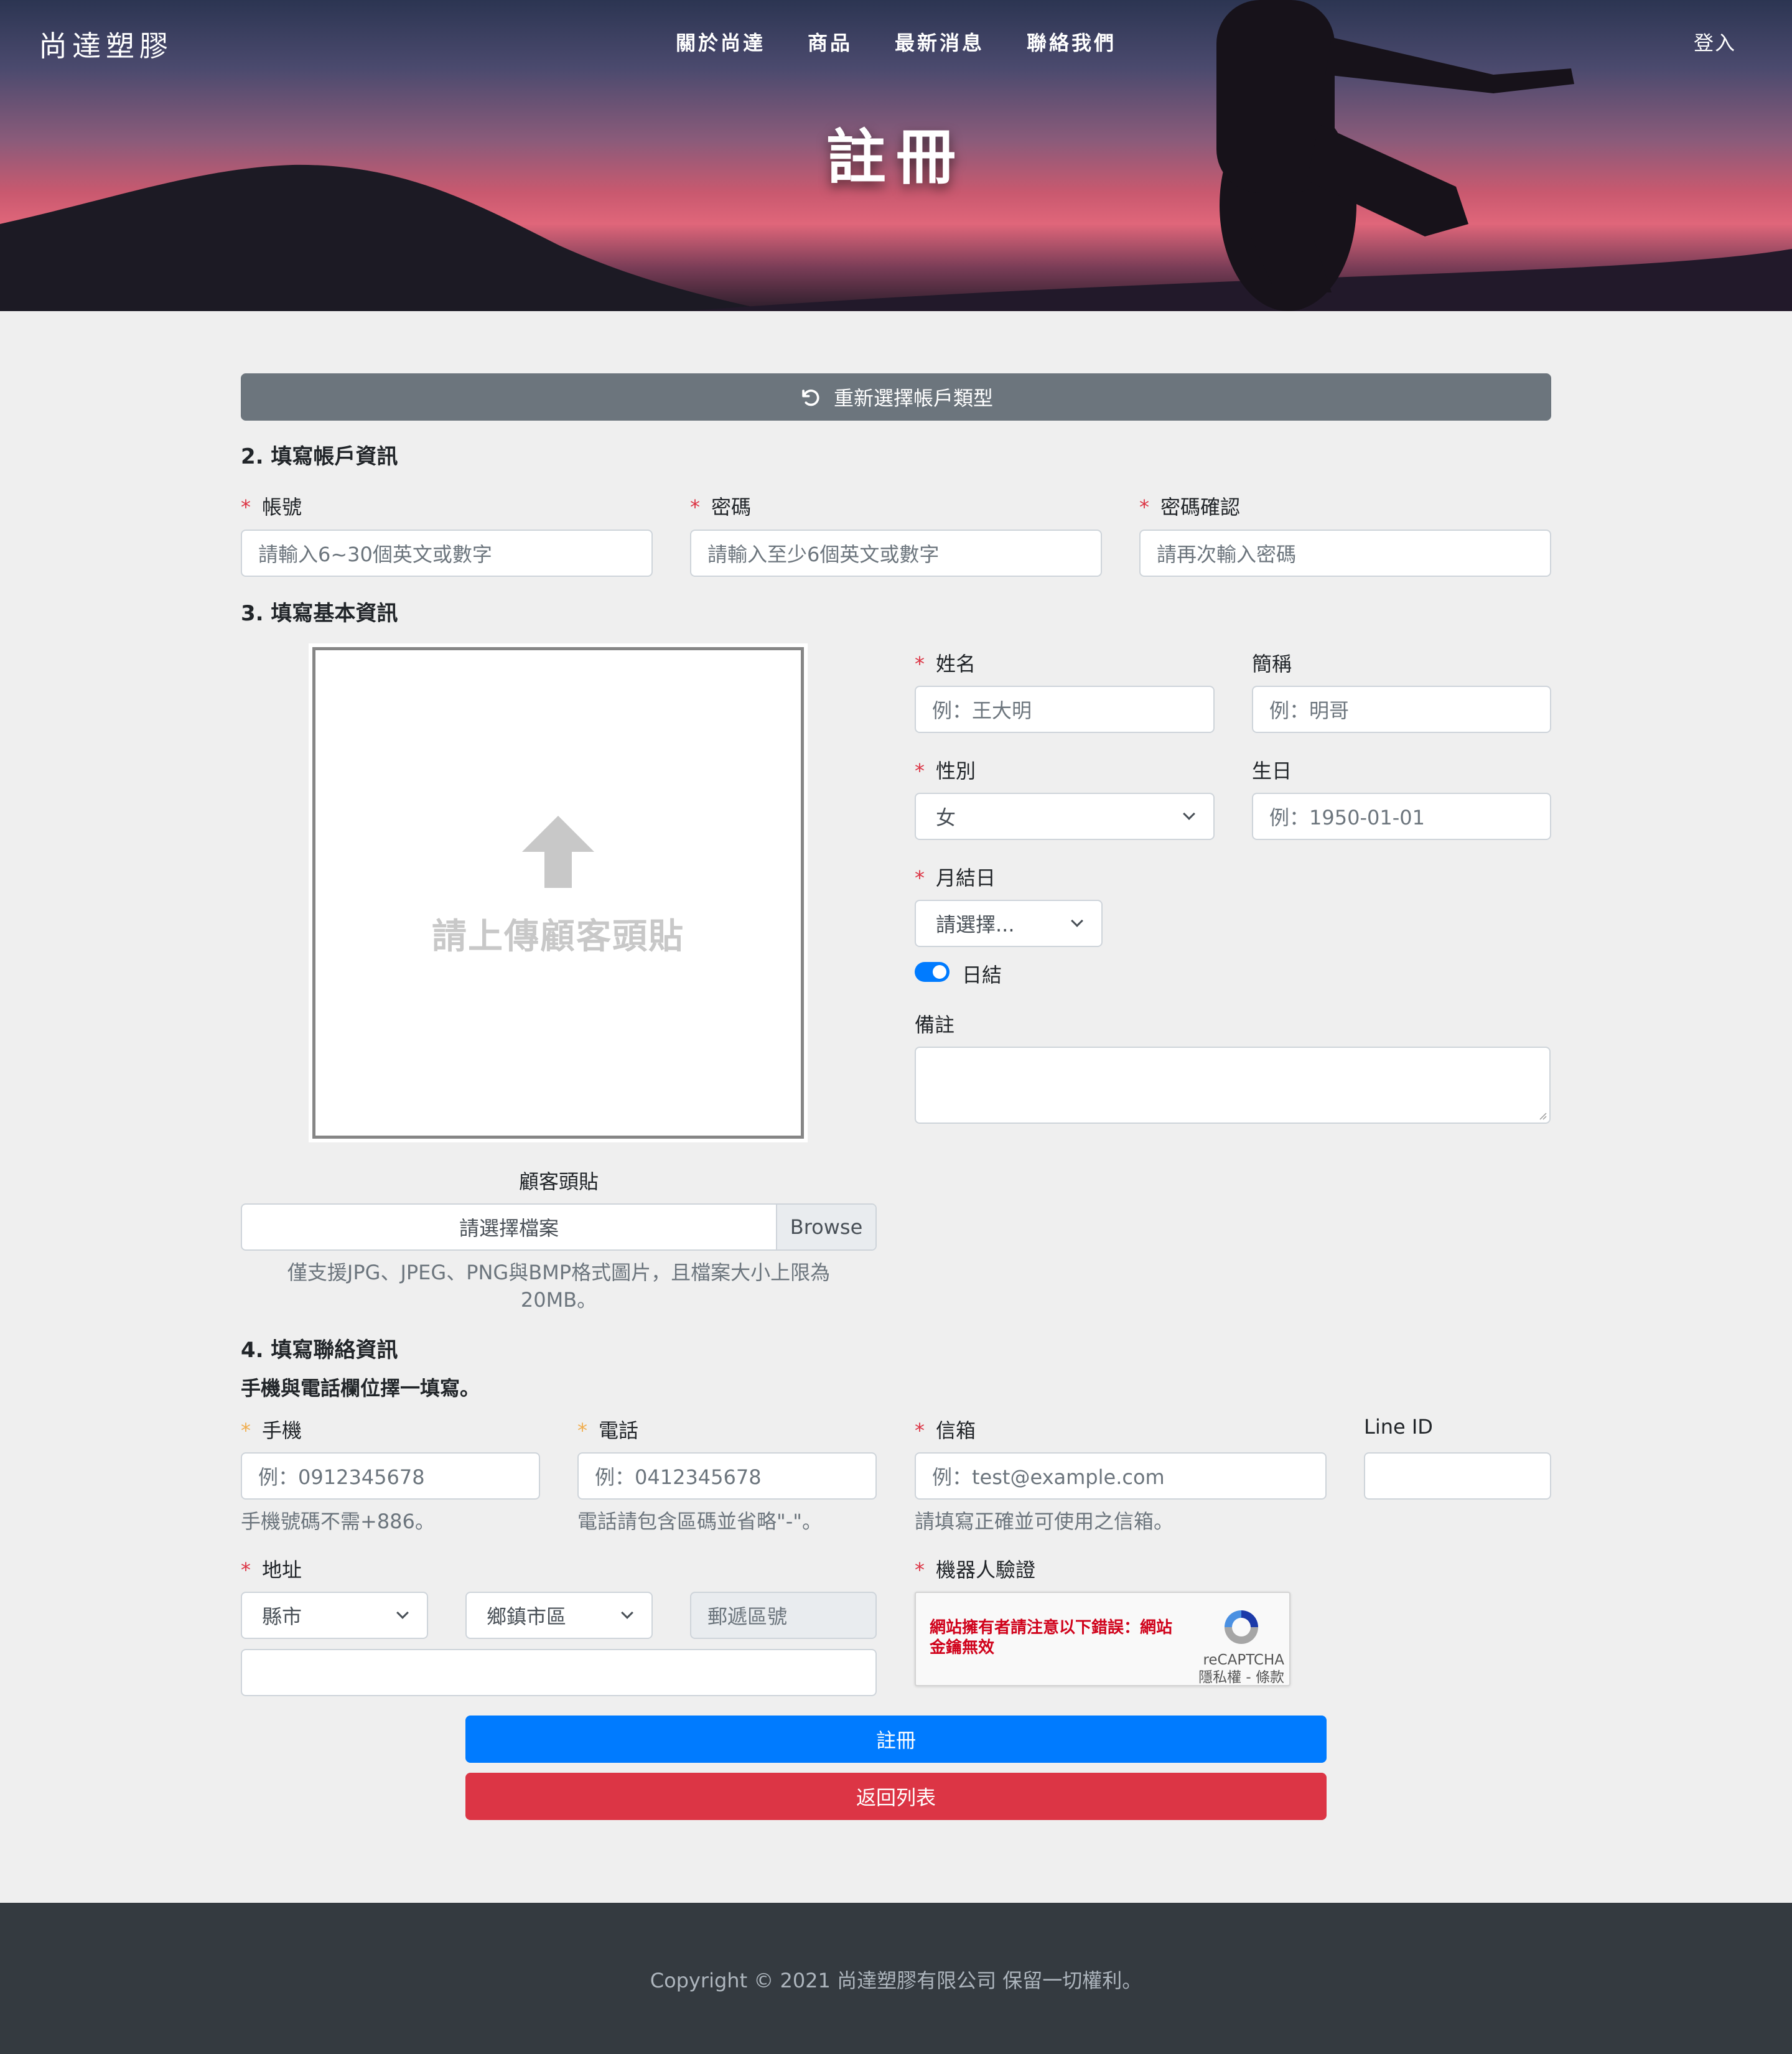 This screenshot has width=1792, height=2054. Describe the element at coordinates (1401, 709) in the screenshot. I see `nickname-input: 例：明哥` at that location.